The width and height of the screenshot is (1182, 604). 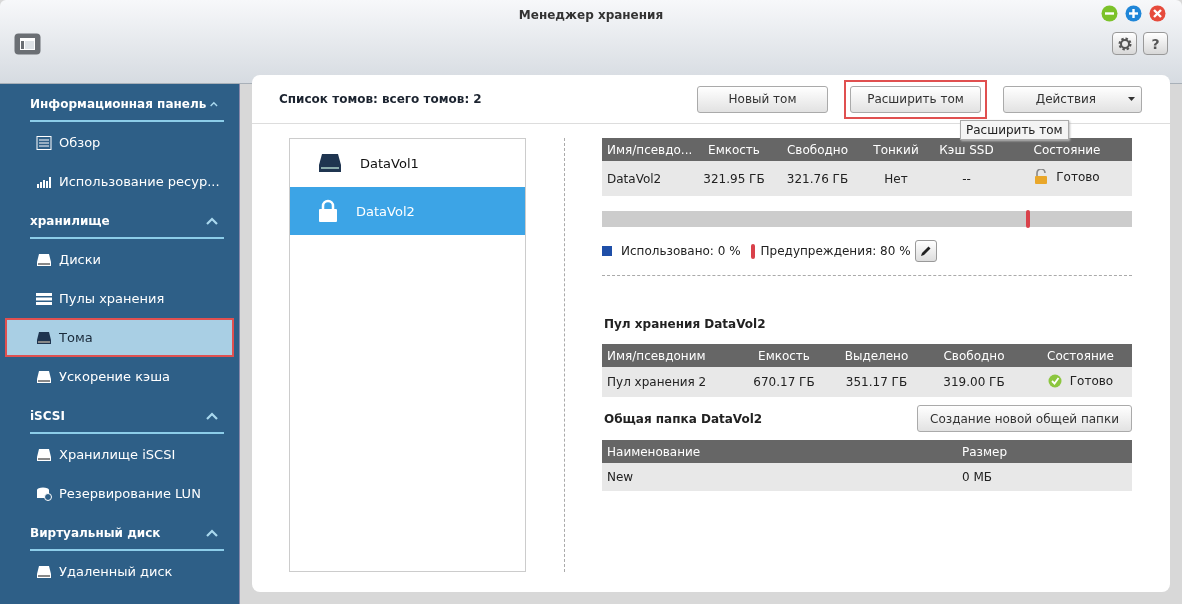 What do you see at coordinates (1044, 477) in the screenshot?
I see `table-cell: 0 МБ` at bounding box center [1044, 477].